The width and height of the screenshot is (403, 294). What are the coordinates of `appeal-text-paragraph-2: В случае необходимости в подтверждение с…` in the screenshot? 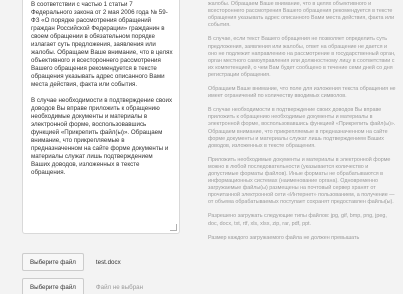 It's located at (102, 136).